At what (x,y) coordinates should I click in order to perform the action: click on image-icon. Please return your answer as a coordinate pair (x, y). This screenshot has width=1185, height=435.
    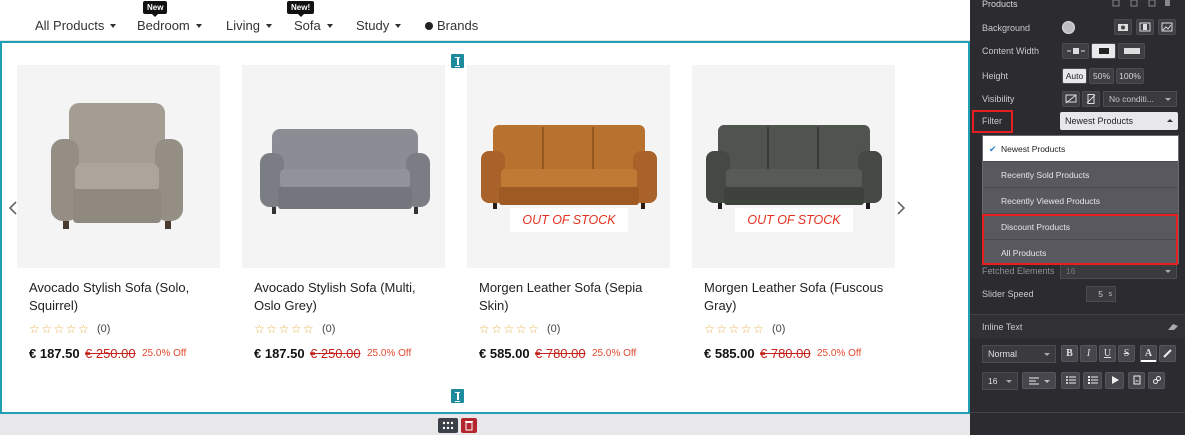
    Looking at the image, I should click on (1167, 27).